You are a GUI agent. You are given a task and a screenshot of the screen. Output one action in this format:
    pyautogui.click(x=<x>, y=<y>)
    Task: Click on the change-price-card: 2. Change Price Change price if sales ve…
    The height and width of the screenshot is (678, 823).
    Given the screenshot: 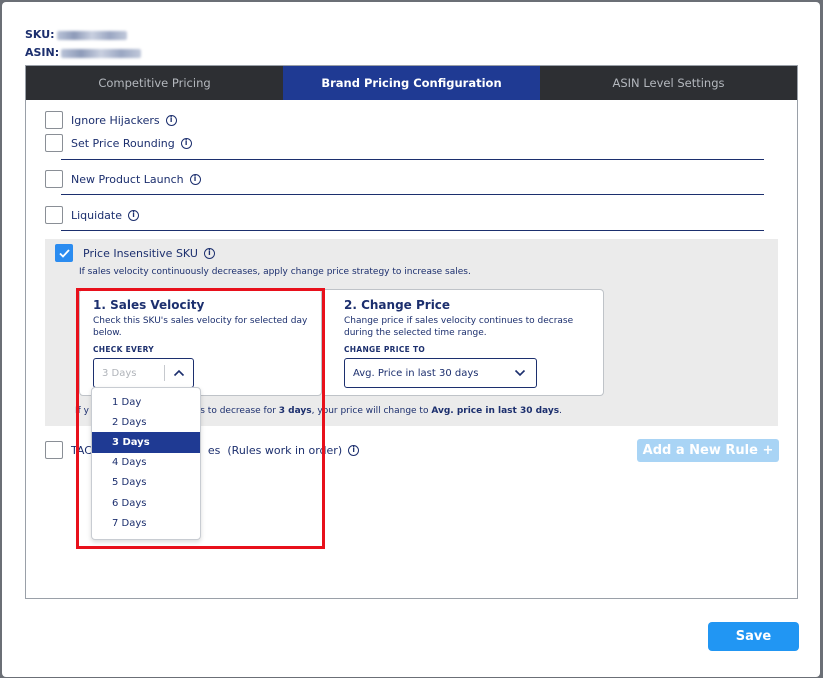 What is the action you would take?
    pyautogui.click(x=463, y=342)
    